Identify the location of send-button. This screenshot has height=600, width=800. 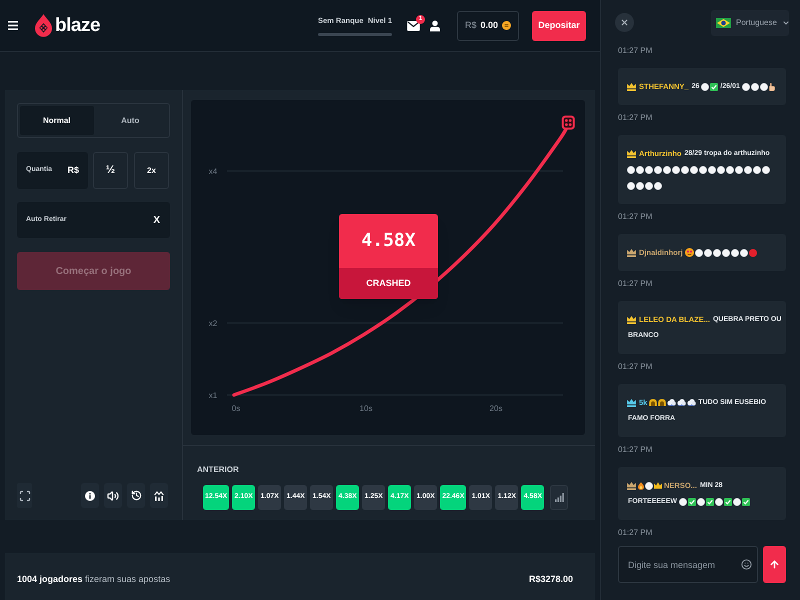
(774, 564).